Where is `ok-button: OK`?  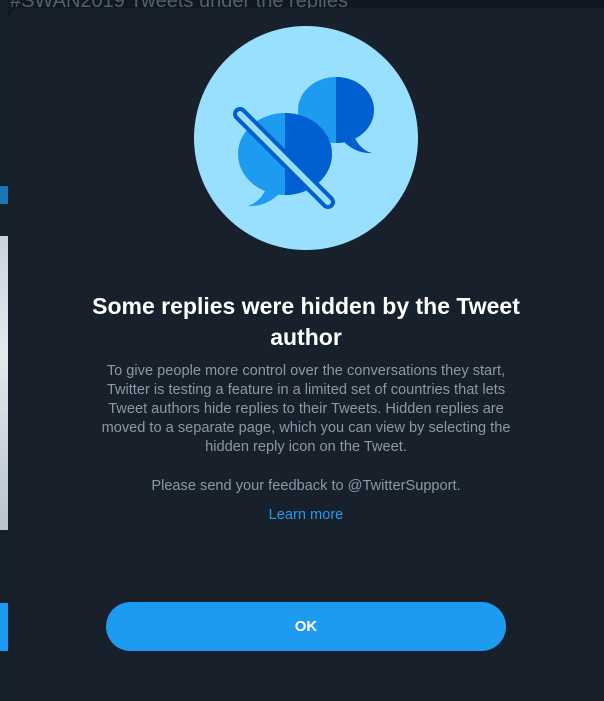 ok-button: OK is located at coordinates (306, 626).